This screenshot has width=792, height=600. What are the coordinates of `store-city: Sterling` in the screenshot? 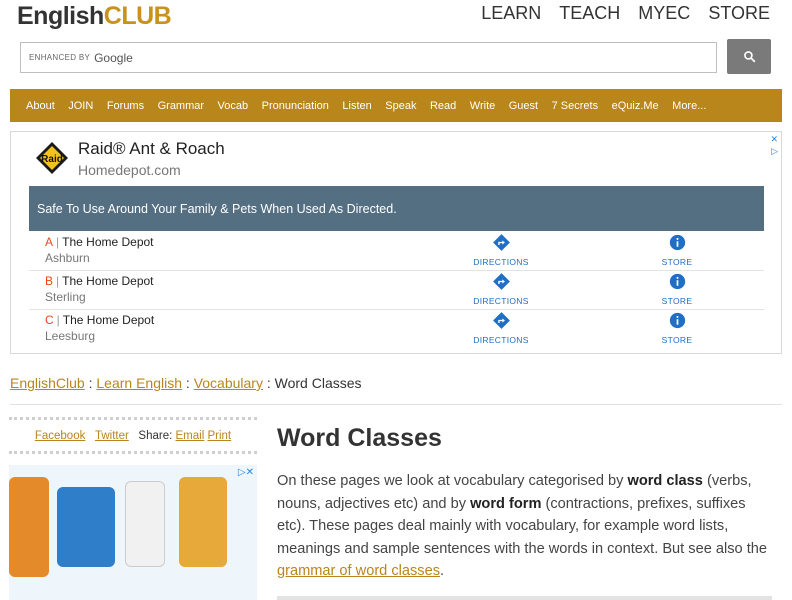 It's located at (65, 297).